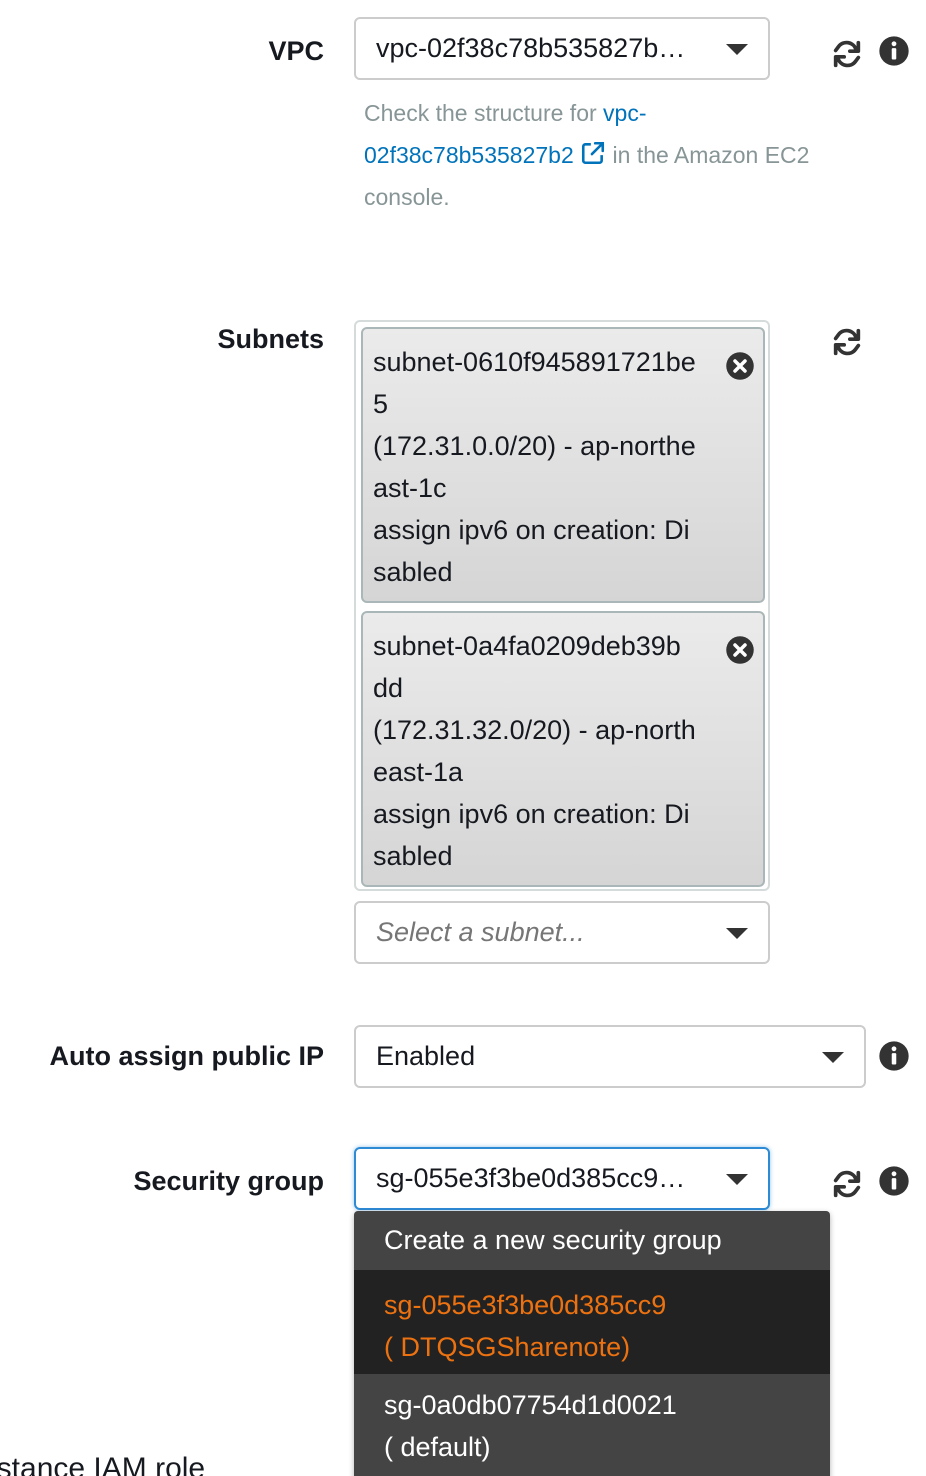  Describe the element at coordinates (592, 1322) in the screenshot. I see `security-group-option: sg-055e3f3be0d385cc9 ( DTQSGSharenote)` at that location.